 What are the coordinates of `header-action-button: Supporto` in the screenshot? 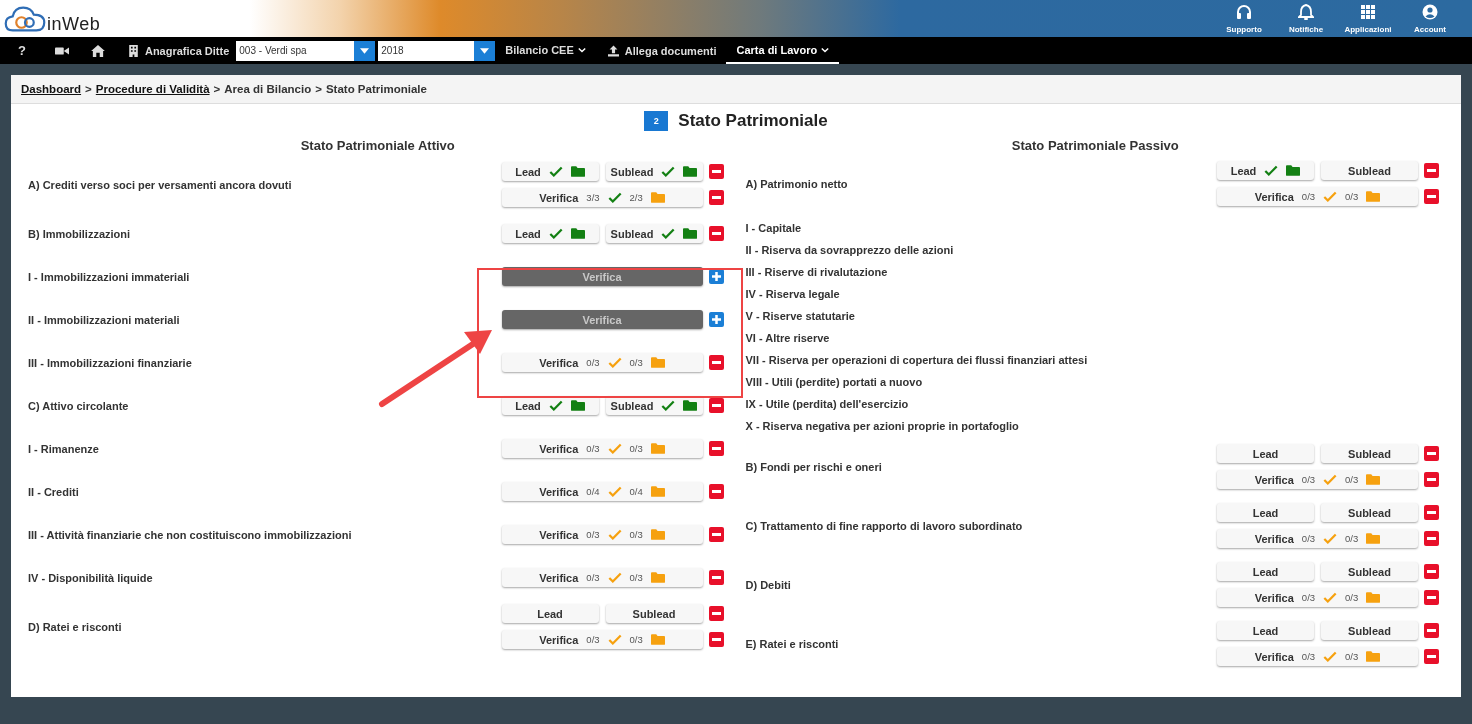 It's located at (1244, 18).